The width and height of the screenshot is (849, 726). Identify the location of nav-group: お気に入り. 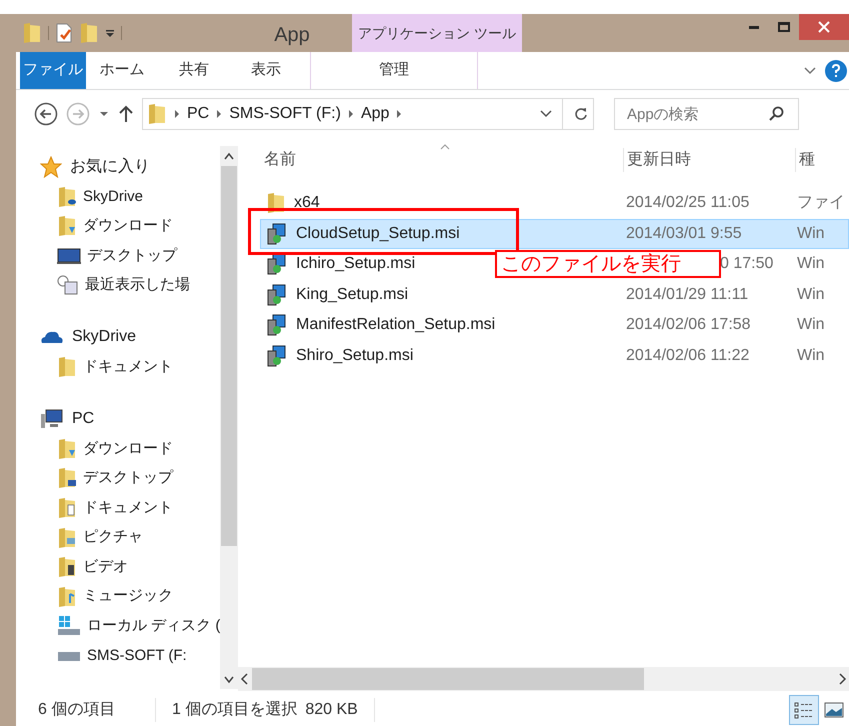
(130, 167).